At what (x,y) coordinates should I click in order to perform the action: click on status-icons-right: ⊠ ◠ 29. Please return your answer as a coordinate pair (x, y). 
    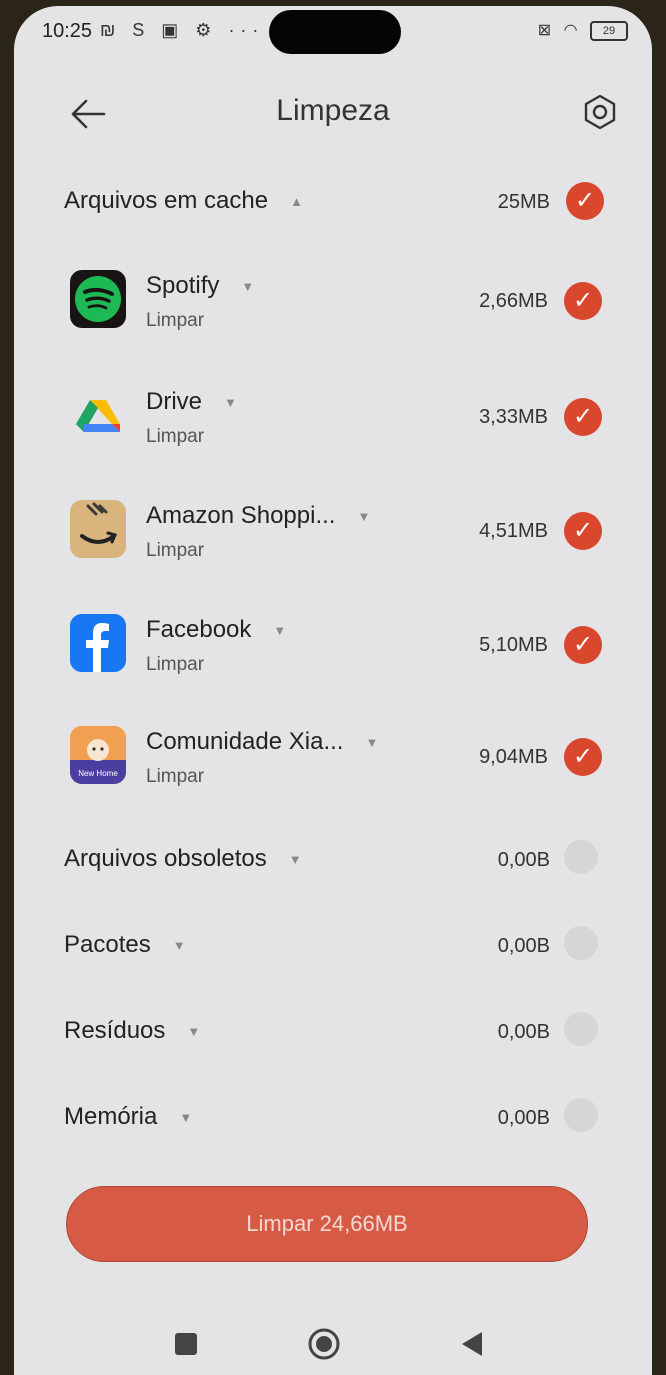
    Looking at the image, I should click on (583, 30).